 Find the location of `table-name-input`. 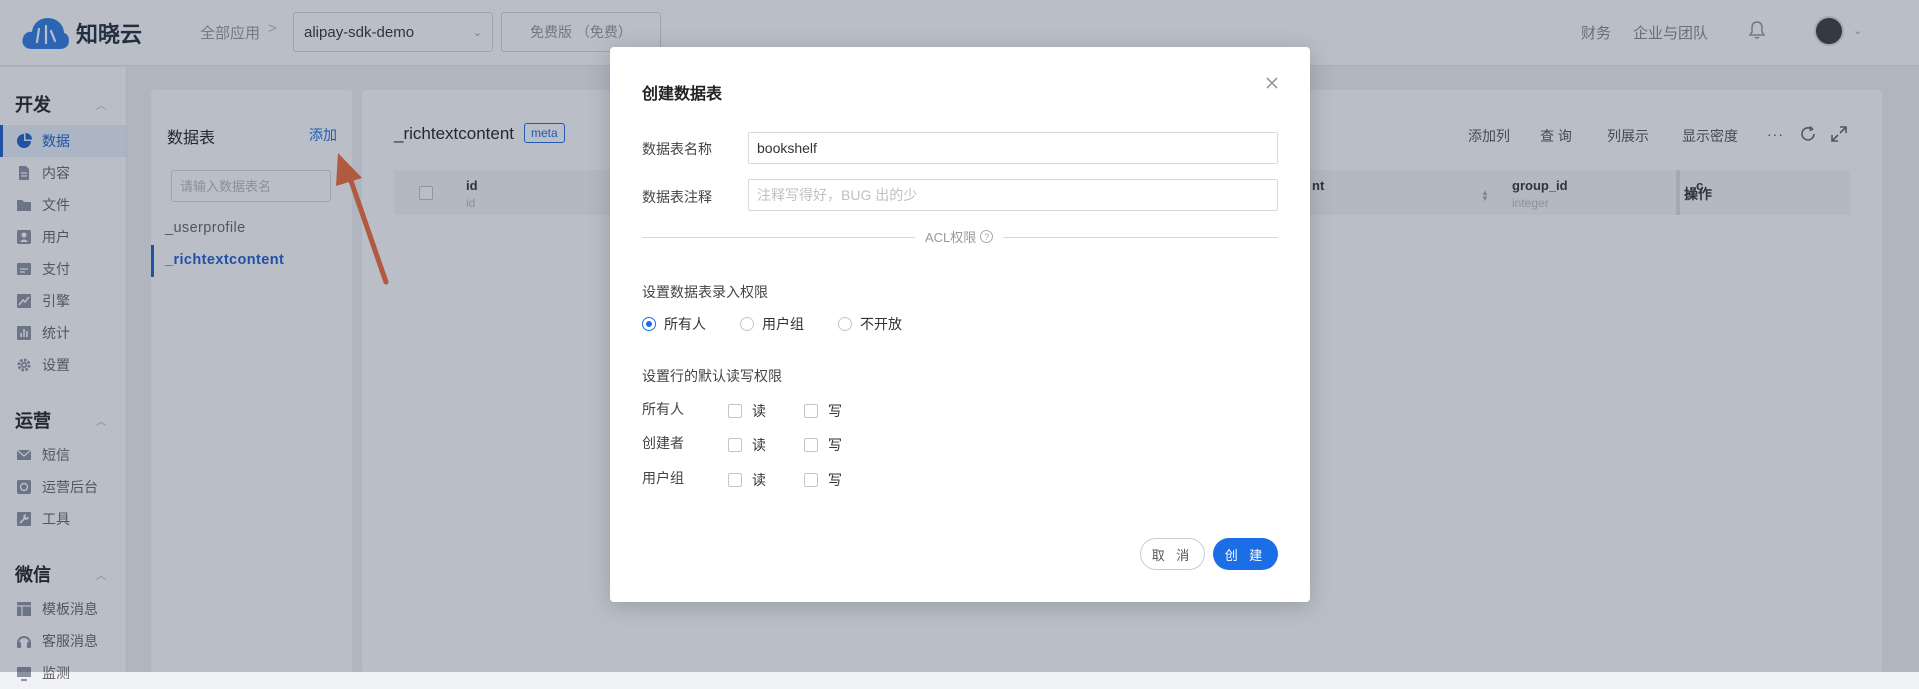

table-name-input is located at coordinates (1013, 148).